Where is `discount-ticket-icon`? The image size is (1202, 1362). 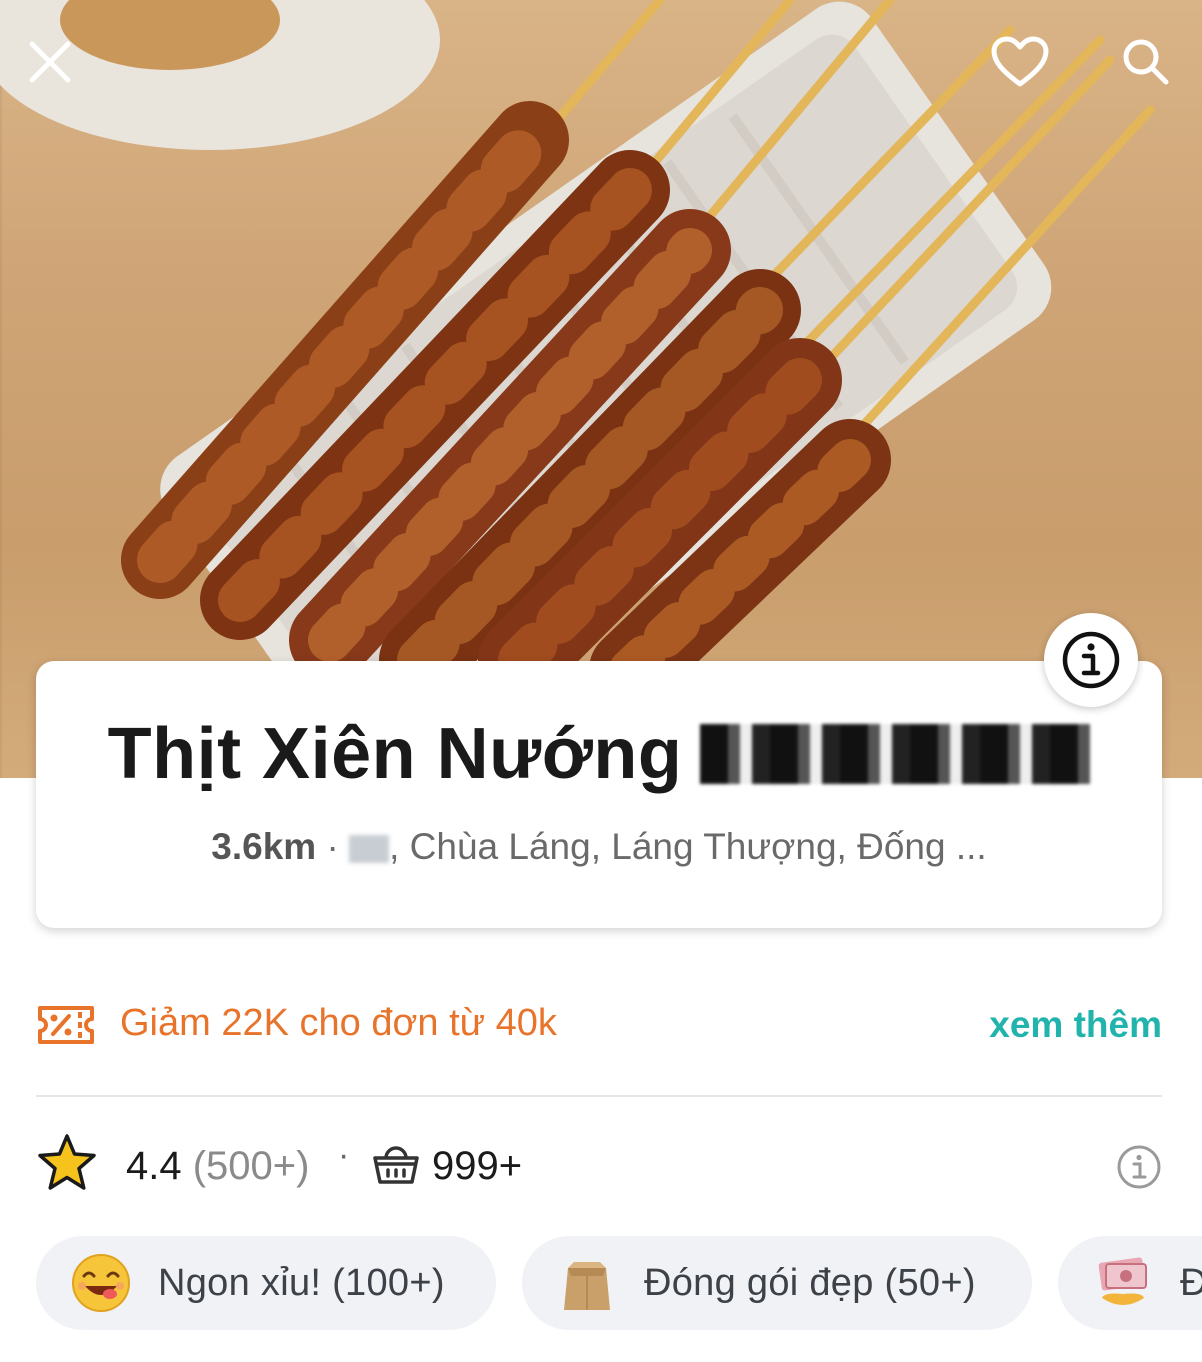
discount-ticket-icon is located at coordinates (66, 1025).